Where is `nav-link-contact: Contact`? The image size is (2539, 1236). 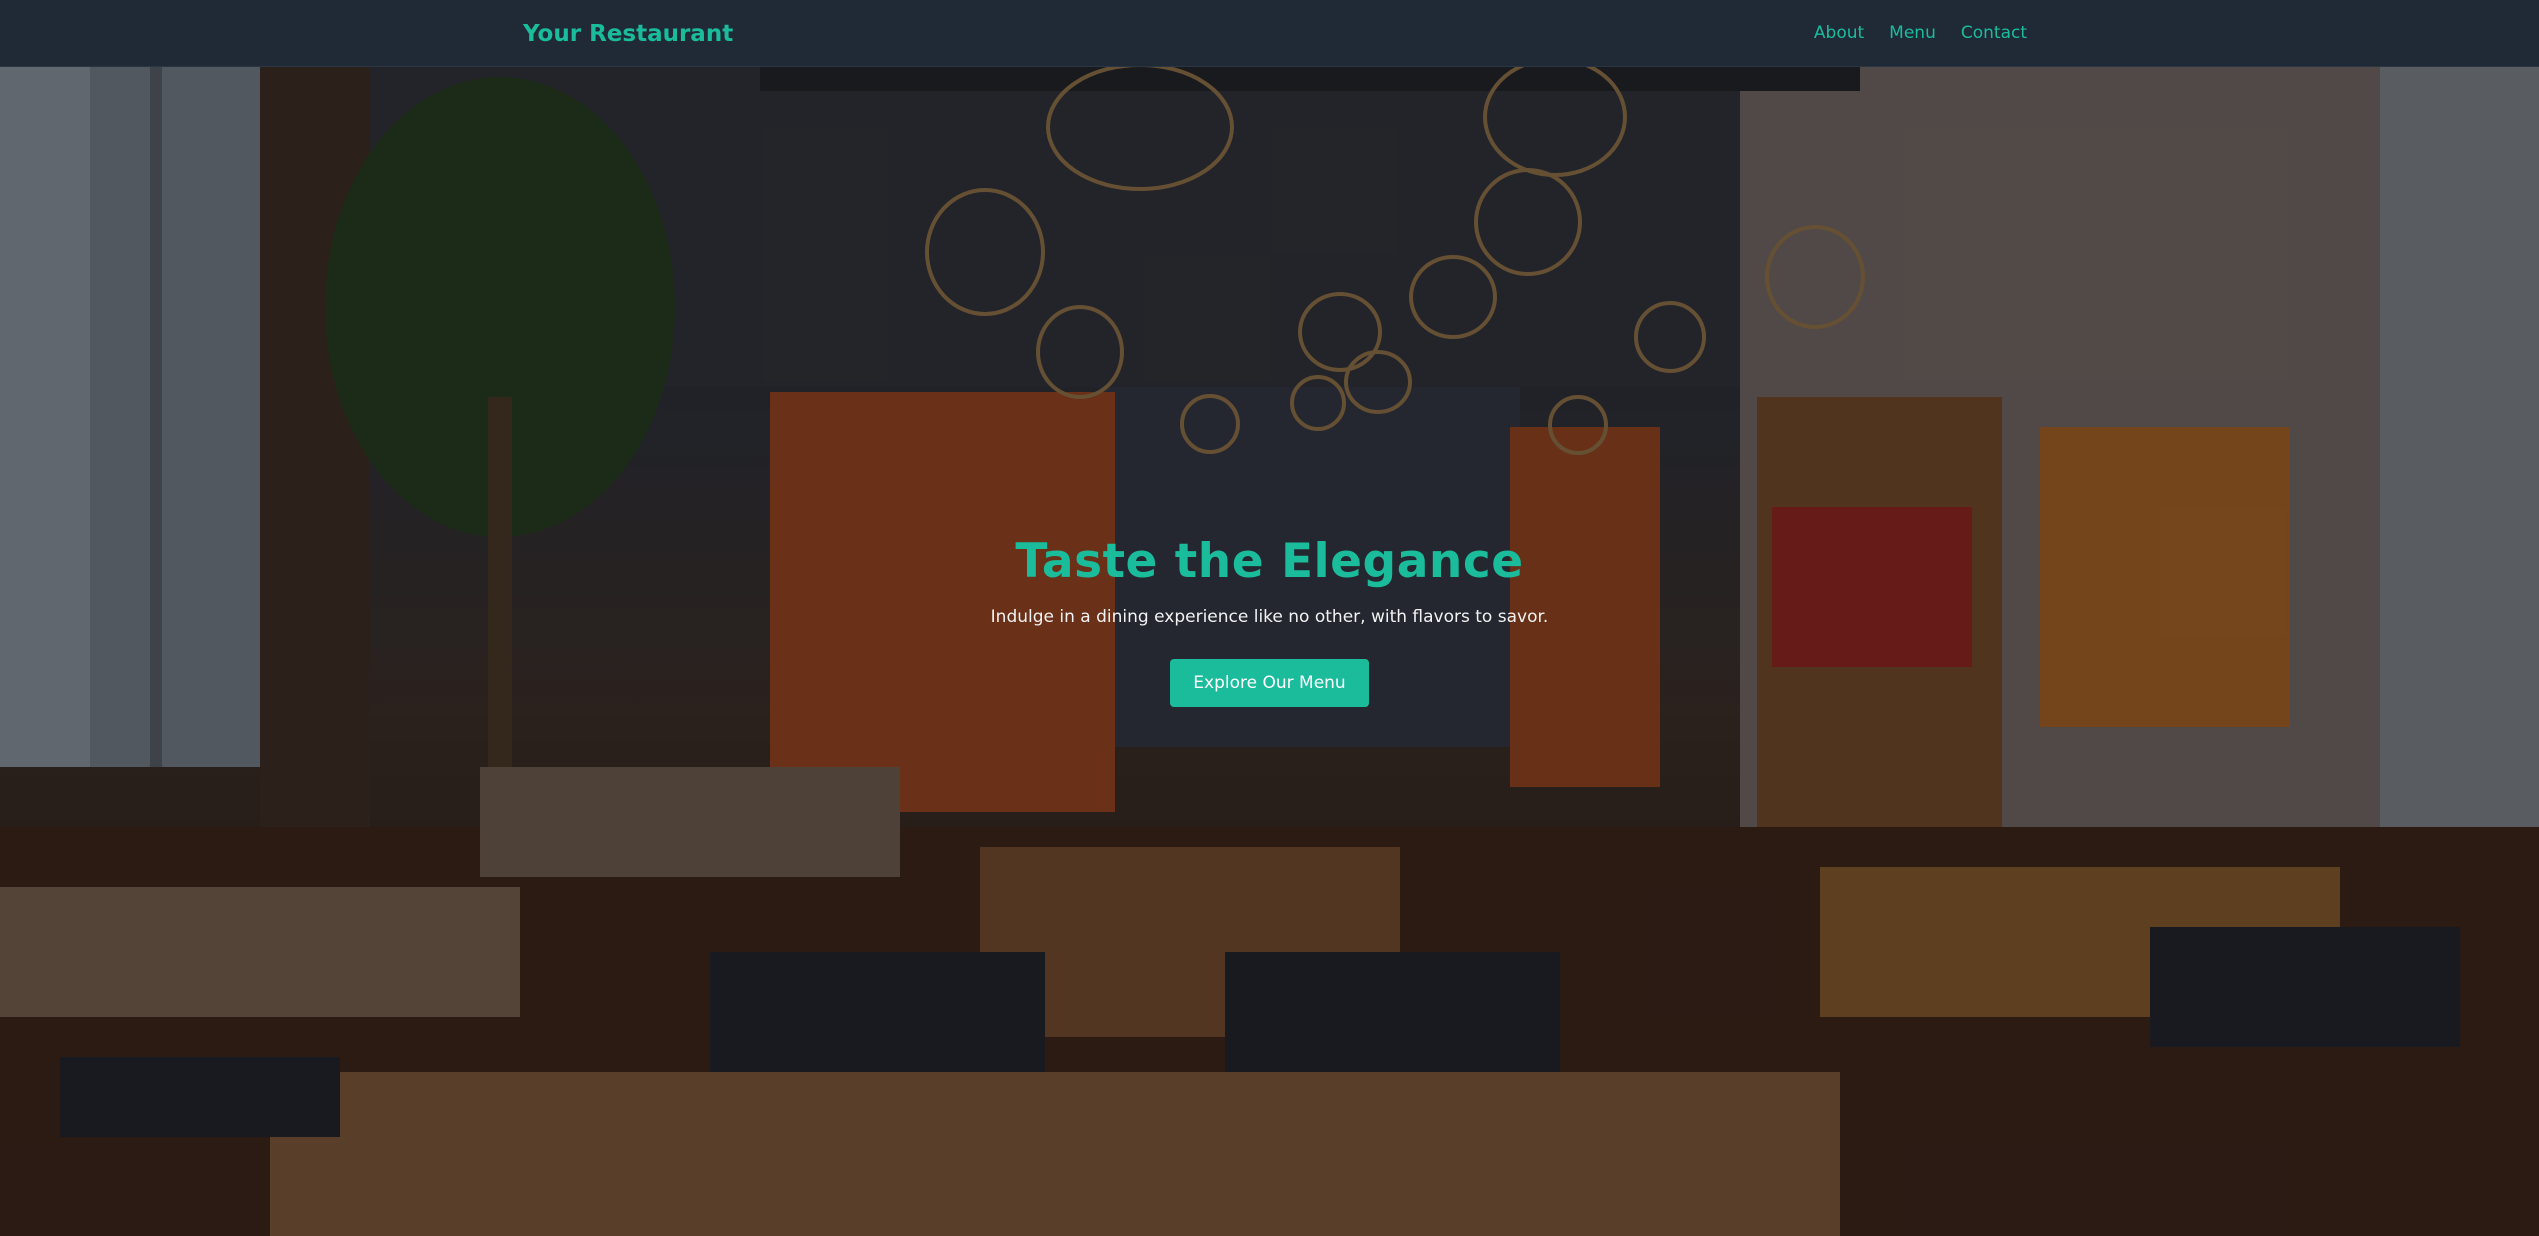 nav-link-contact: Contact is located at coordinates (1994, 33).